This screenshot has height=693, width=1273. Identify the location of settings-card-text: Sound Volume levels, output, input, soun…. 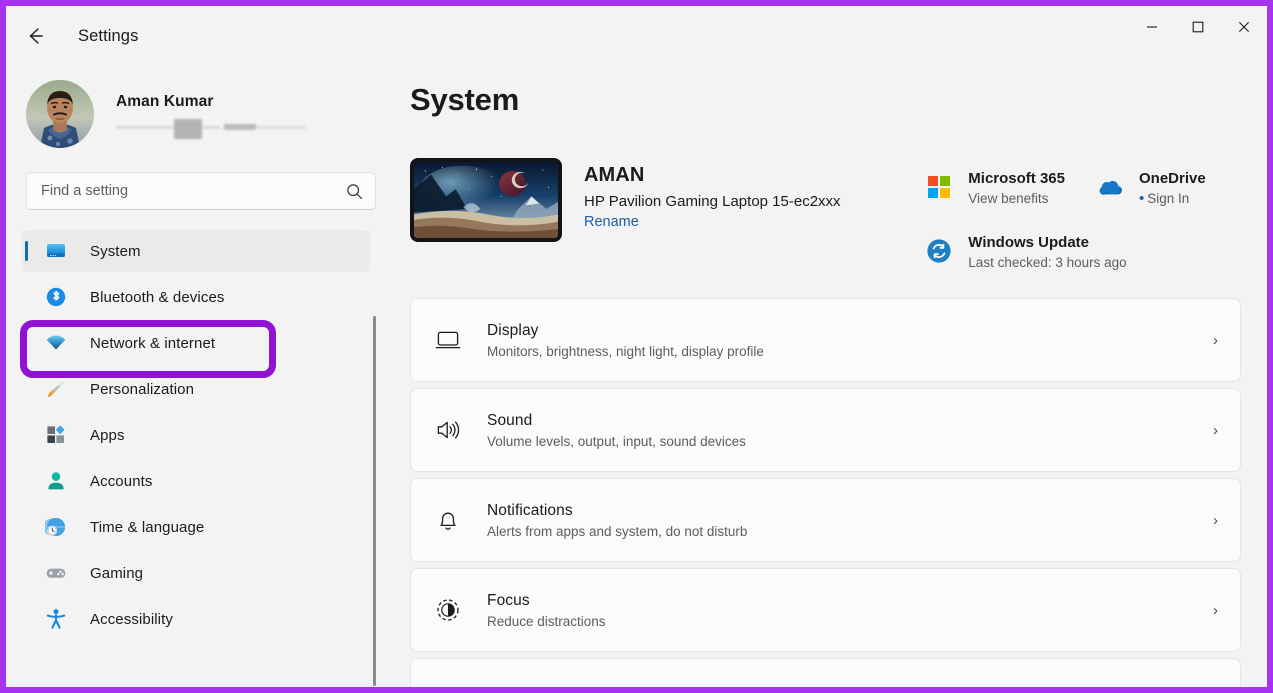
(850, 430).